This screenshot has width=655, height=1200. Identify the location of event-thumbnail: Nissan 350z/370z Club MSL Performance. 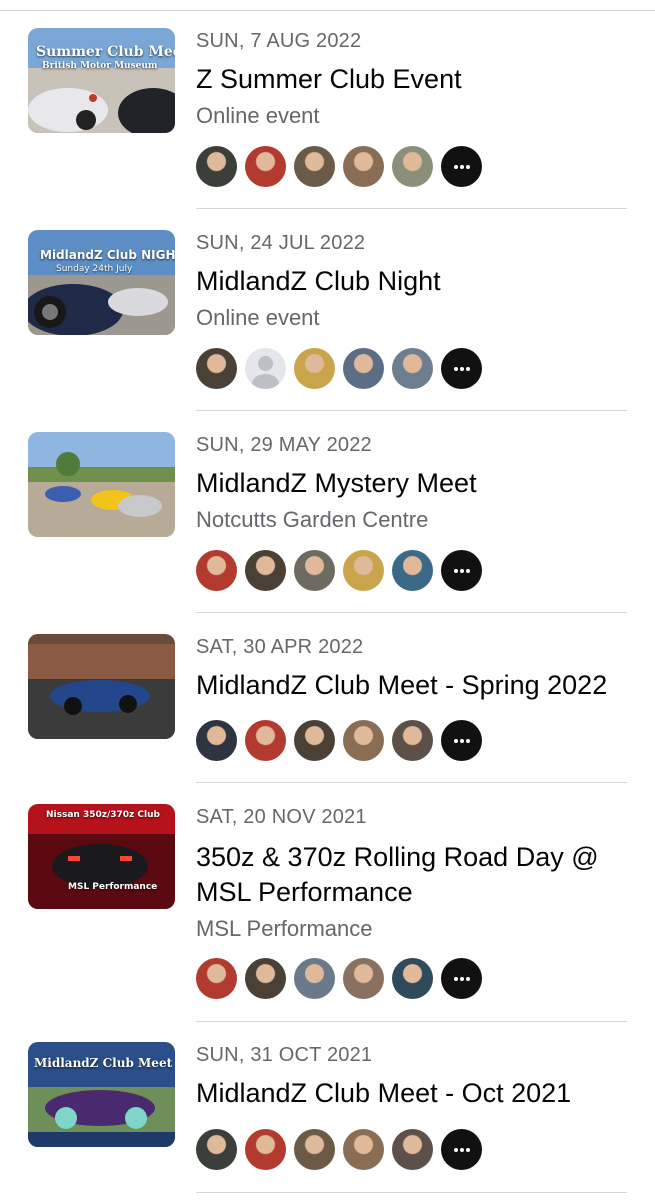
(101, 856).